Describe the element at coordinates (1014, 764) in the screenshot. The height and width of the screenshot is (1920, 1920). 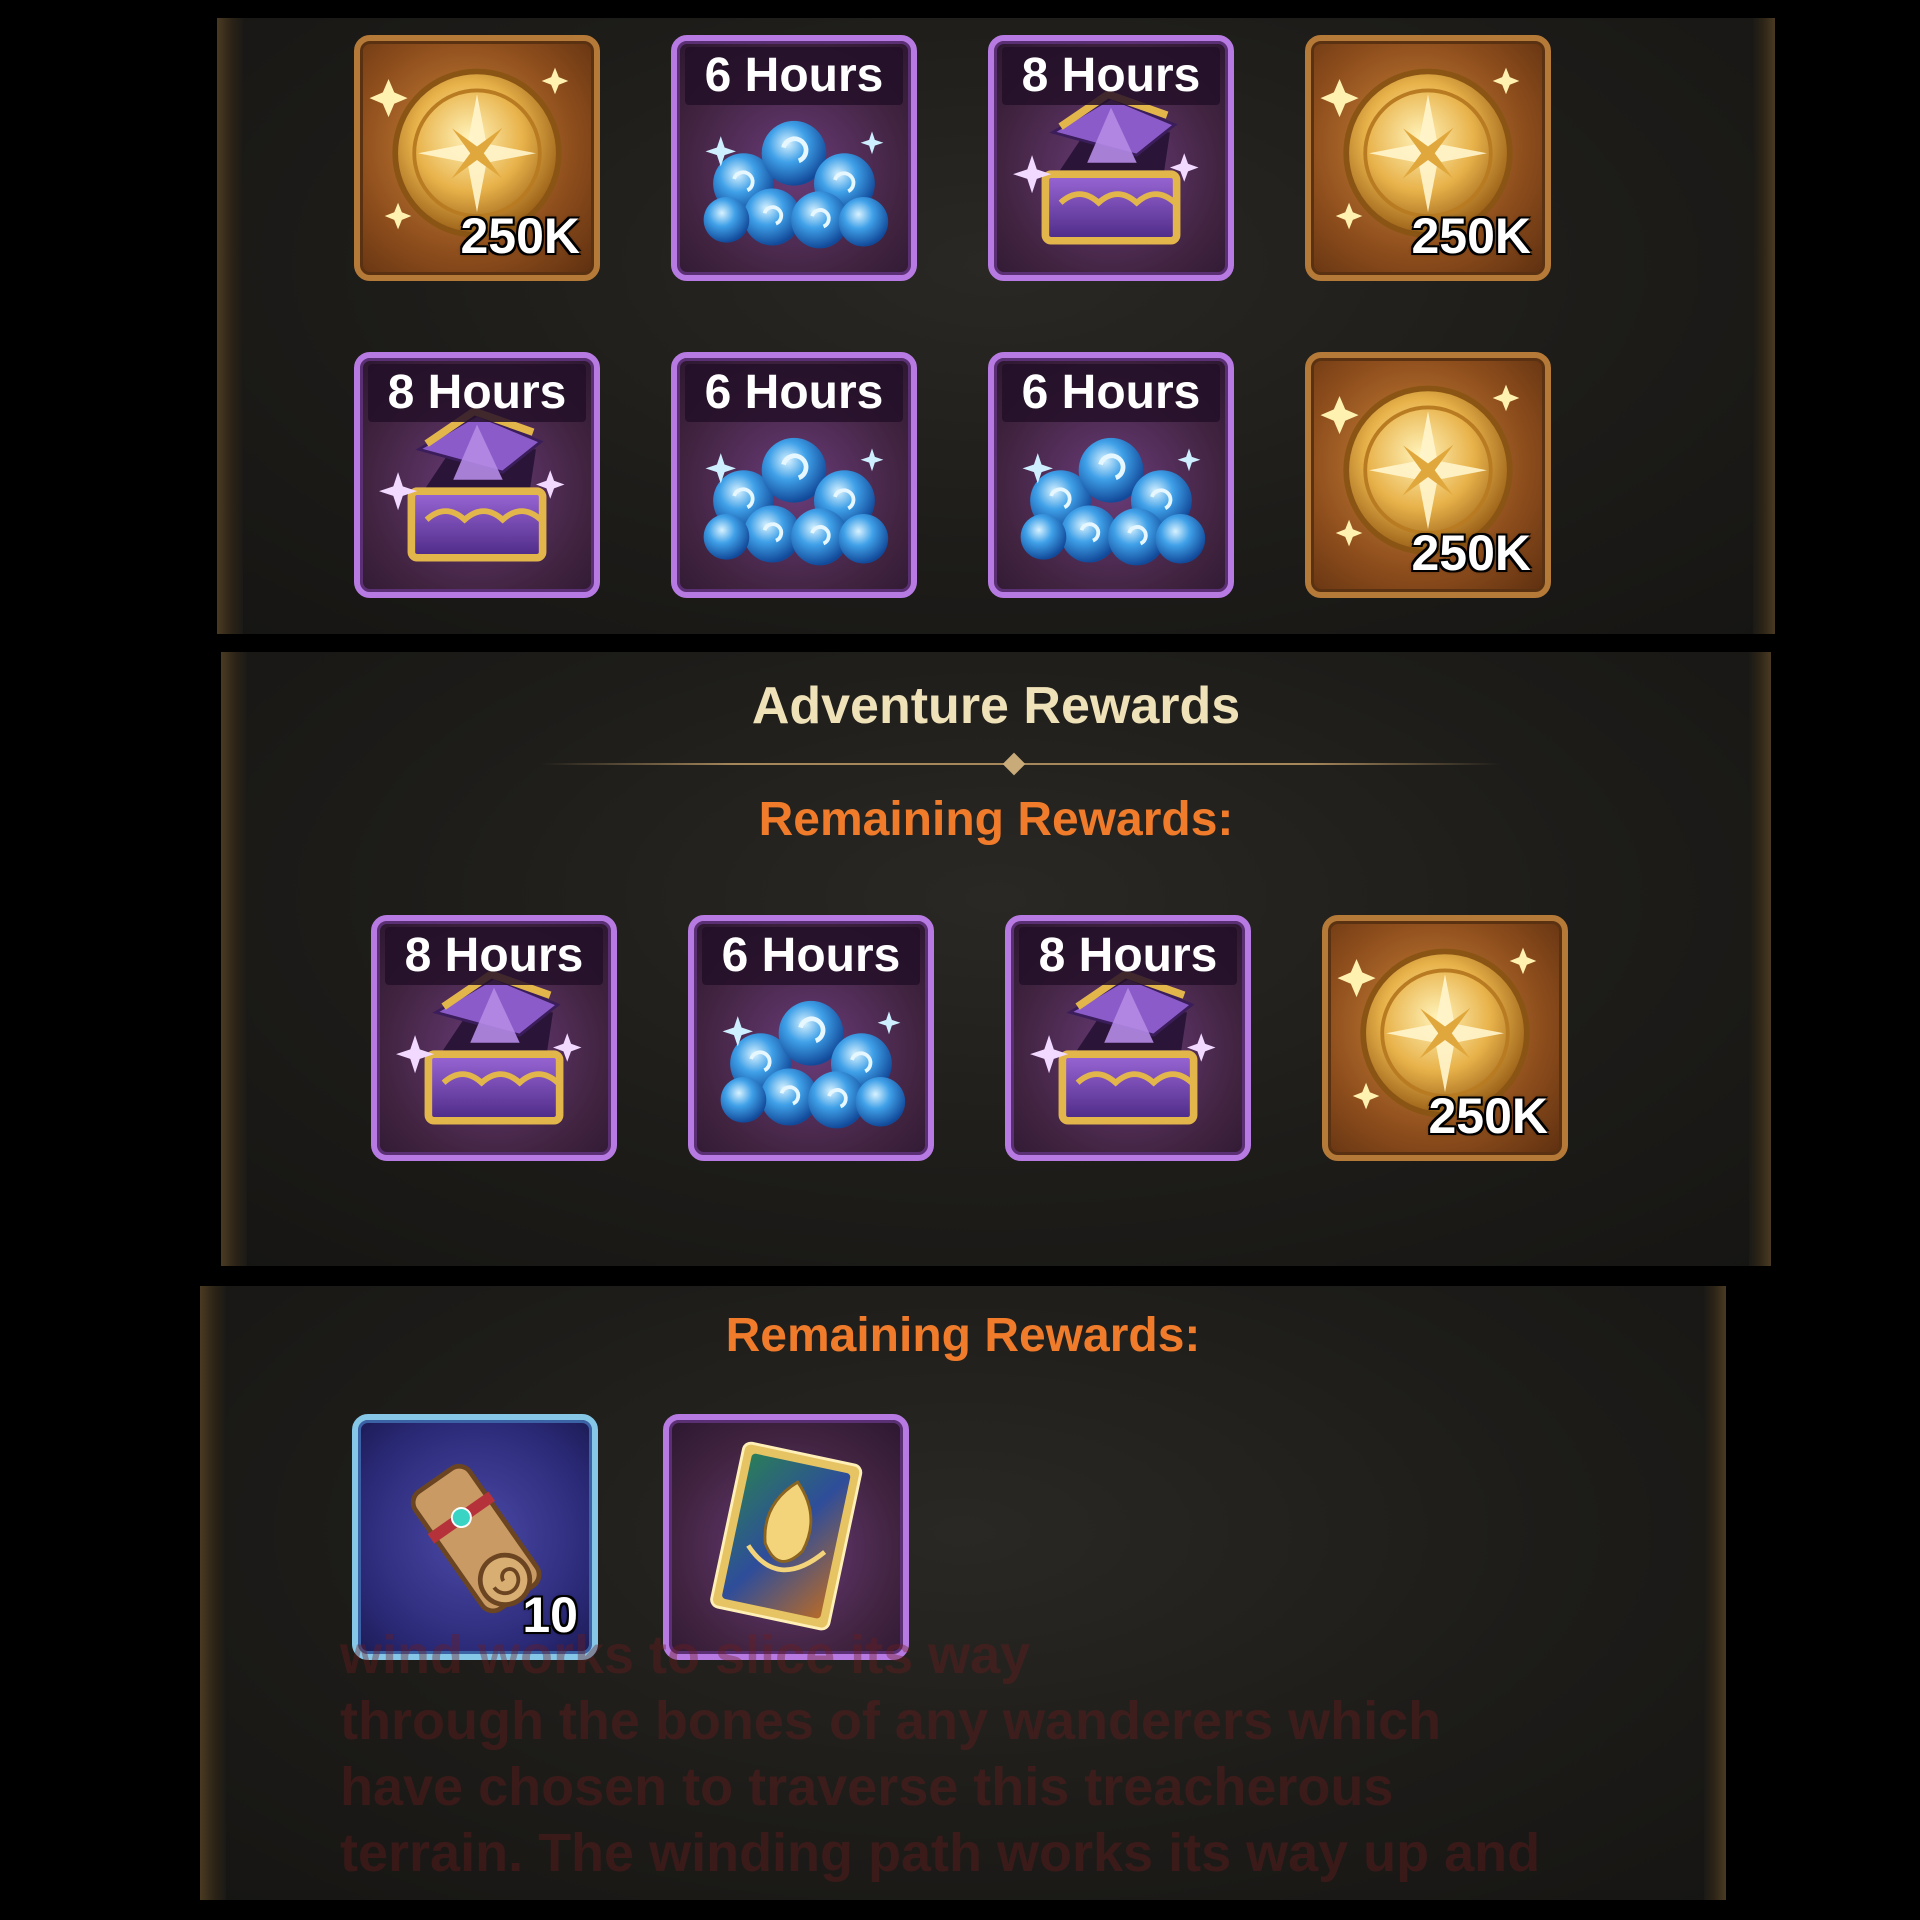
I see `divider-ornament` at that location.